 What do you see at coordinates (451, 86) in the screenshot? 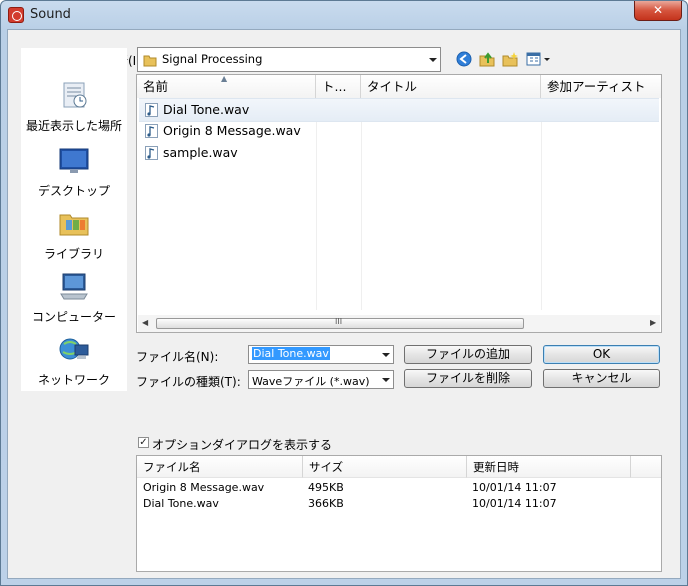
I see `column-header-title: タイトル` at bounding box center [451, 86].